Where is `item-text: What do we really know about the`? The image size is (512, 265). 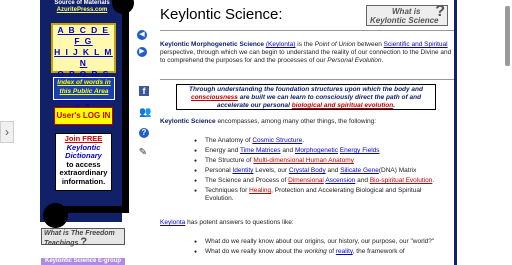
item-text: What do we really know about the is located at coordinates (255, 251).